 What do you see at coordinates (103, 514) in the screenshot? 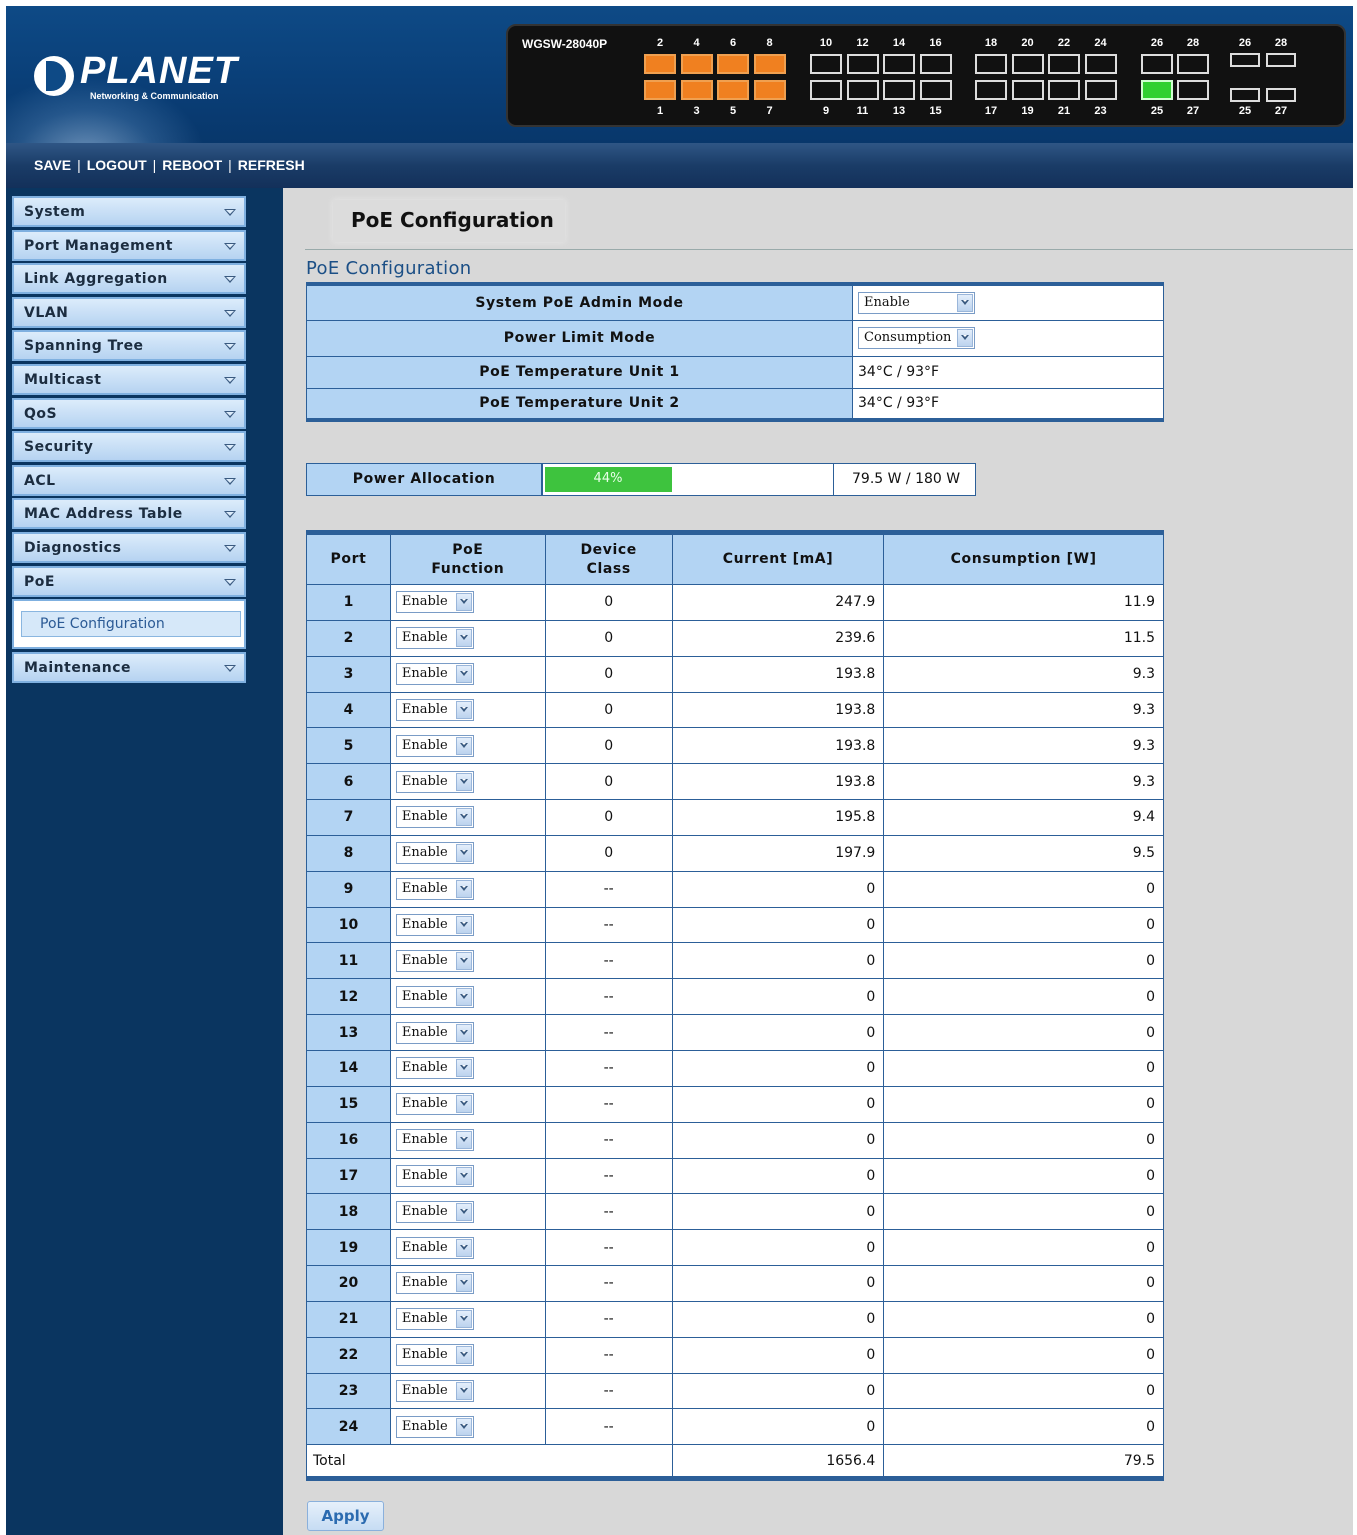
I see `sidebar-item-label: MAC Address Table` at bounding box center [103, 514].